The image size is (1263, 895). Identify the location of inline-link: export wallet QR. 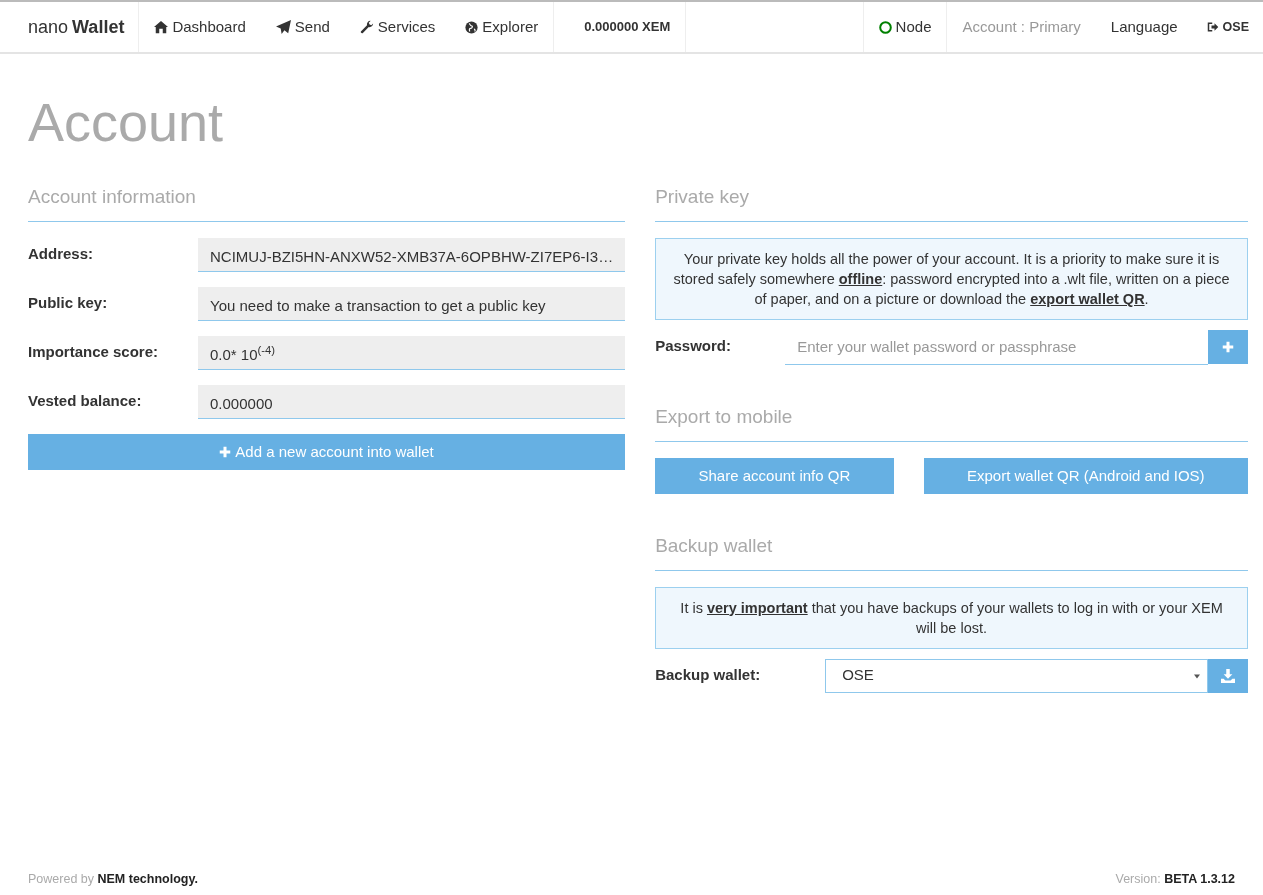
(1087, 298).